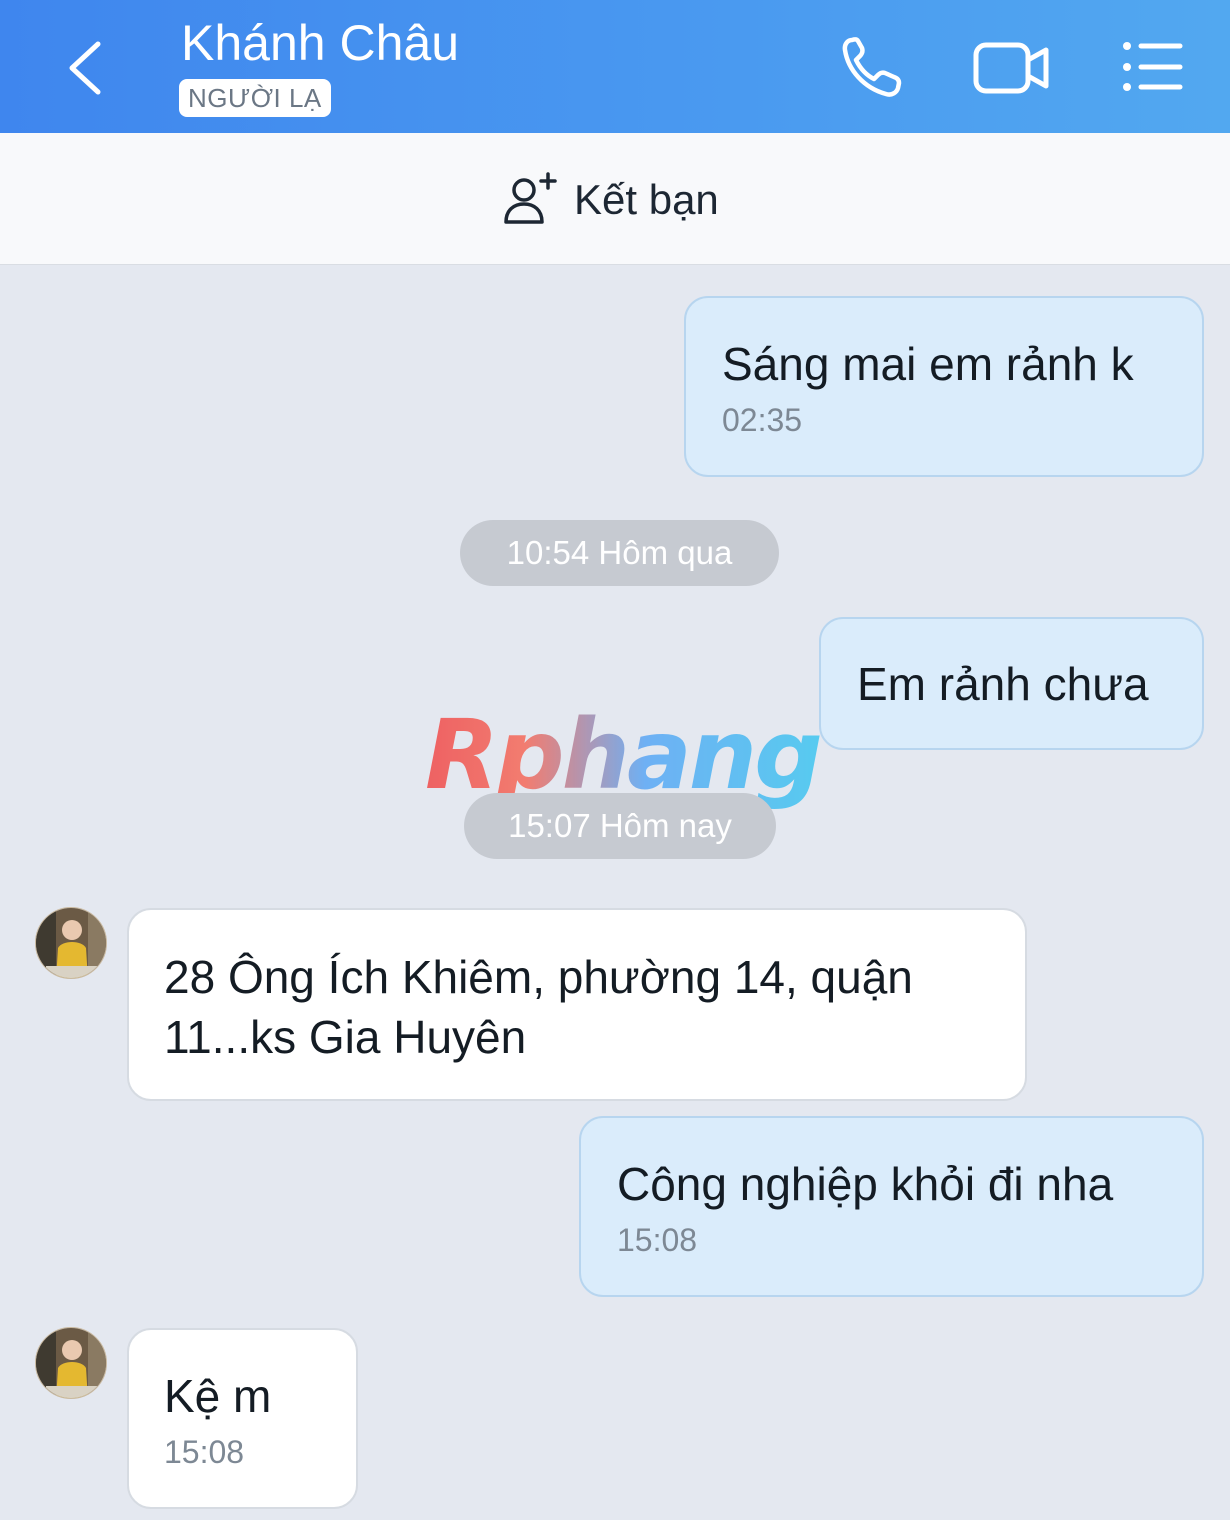 The image size is (1230, 1520). What do you see at coordinates (538, 977) in the screenshot?
I see `message-text-line: 28 Ông Ích Khiêm, phường 14, quận` at bounding box center [538, 977].